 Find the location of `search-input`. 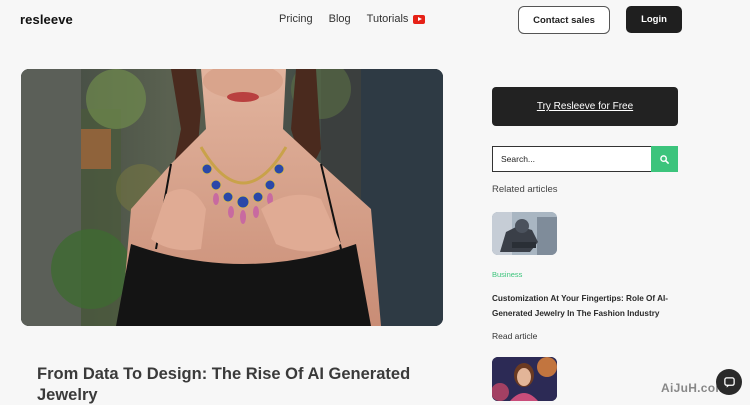

search-input is located at coordinates (571, 159).